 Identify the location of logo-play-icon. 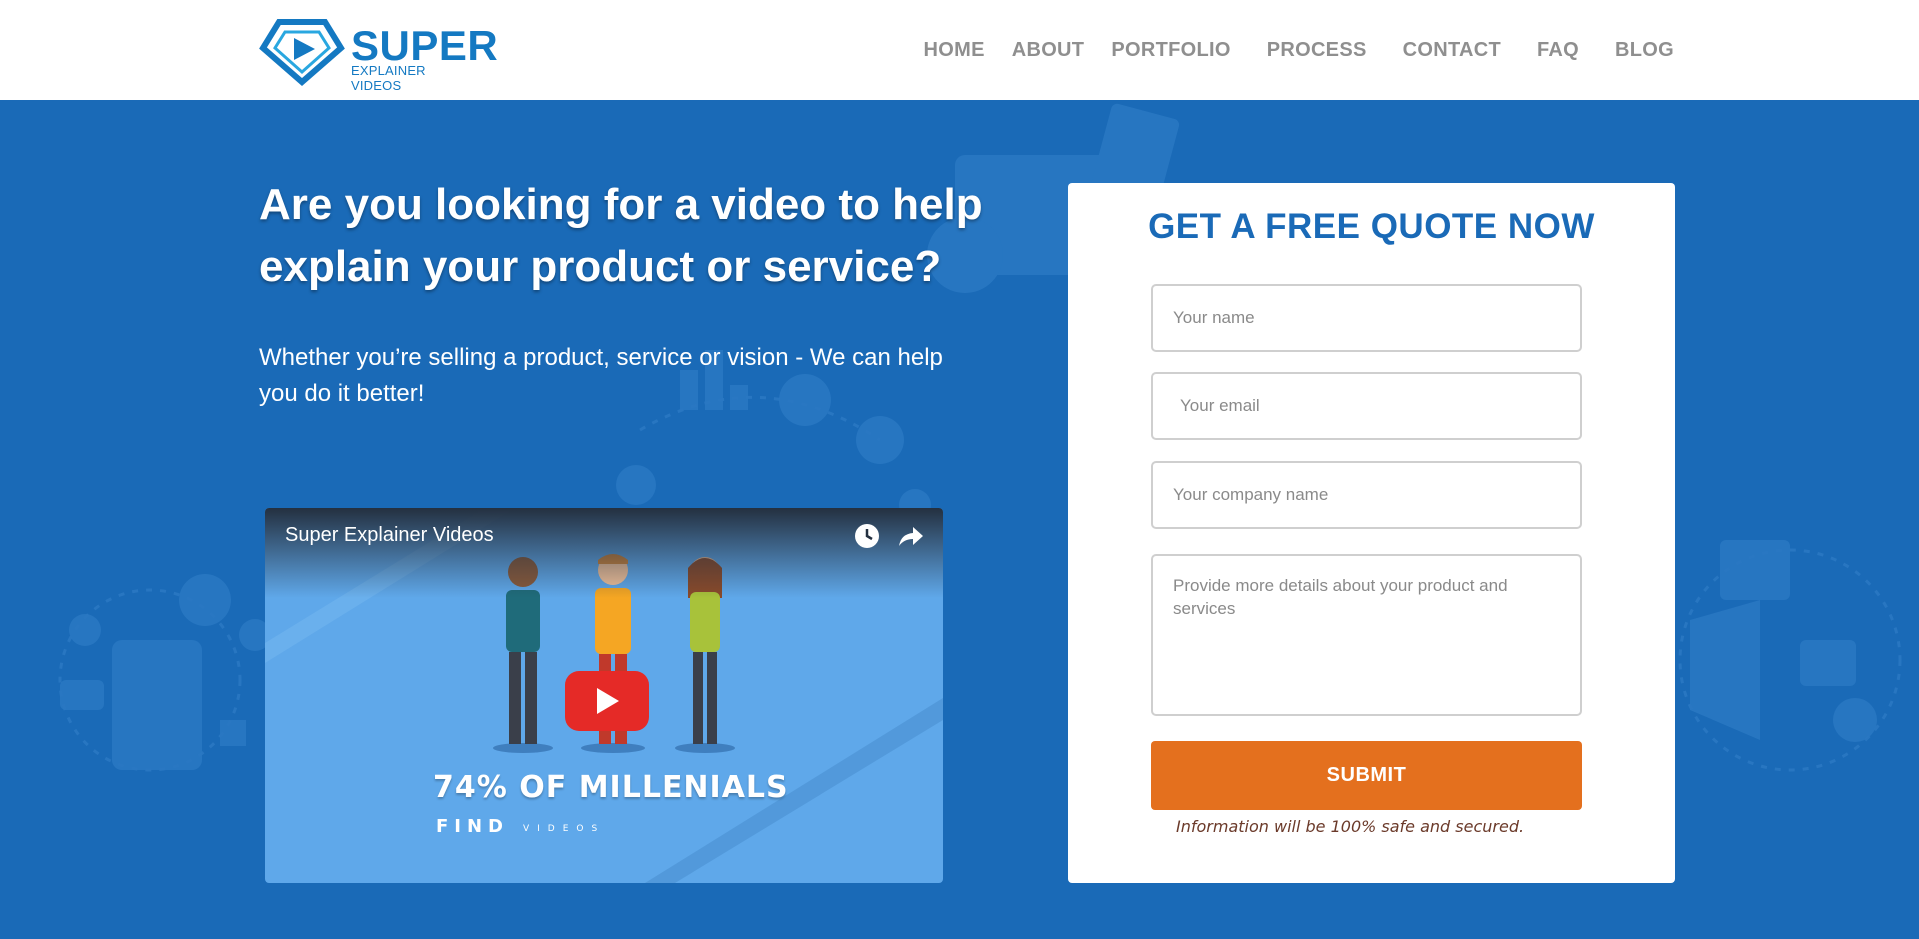
(302, 52).